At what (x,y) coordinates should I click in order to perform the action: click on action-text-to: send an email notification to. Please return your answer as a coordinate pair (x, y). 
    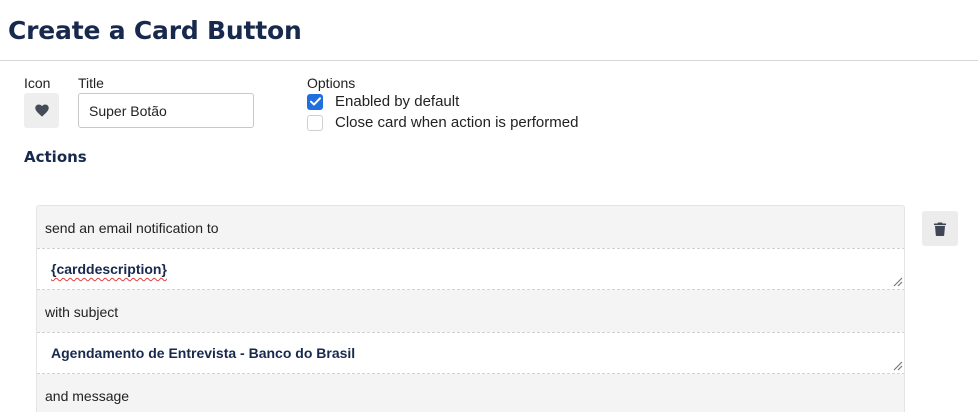
    Looking at the image, I should click on (132, 228).